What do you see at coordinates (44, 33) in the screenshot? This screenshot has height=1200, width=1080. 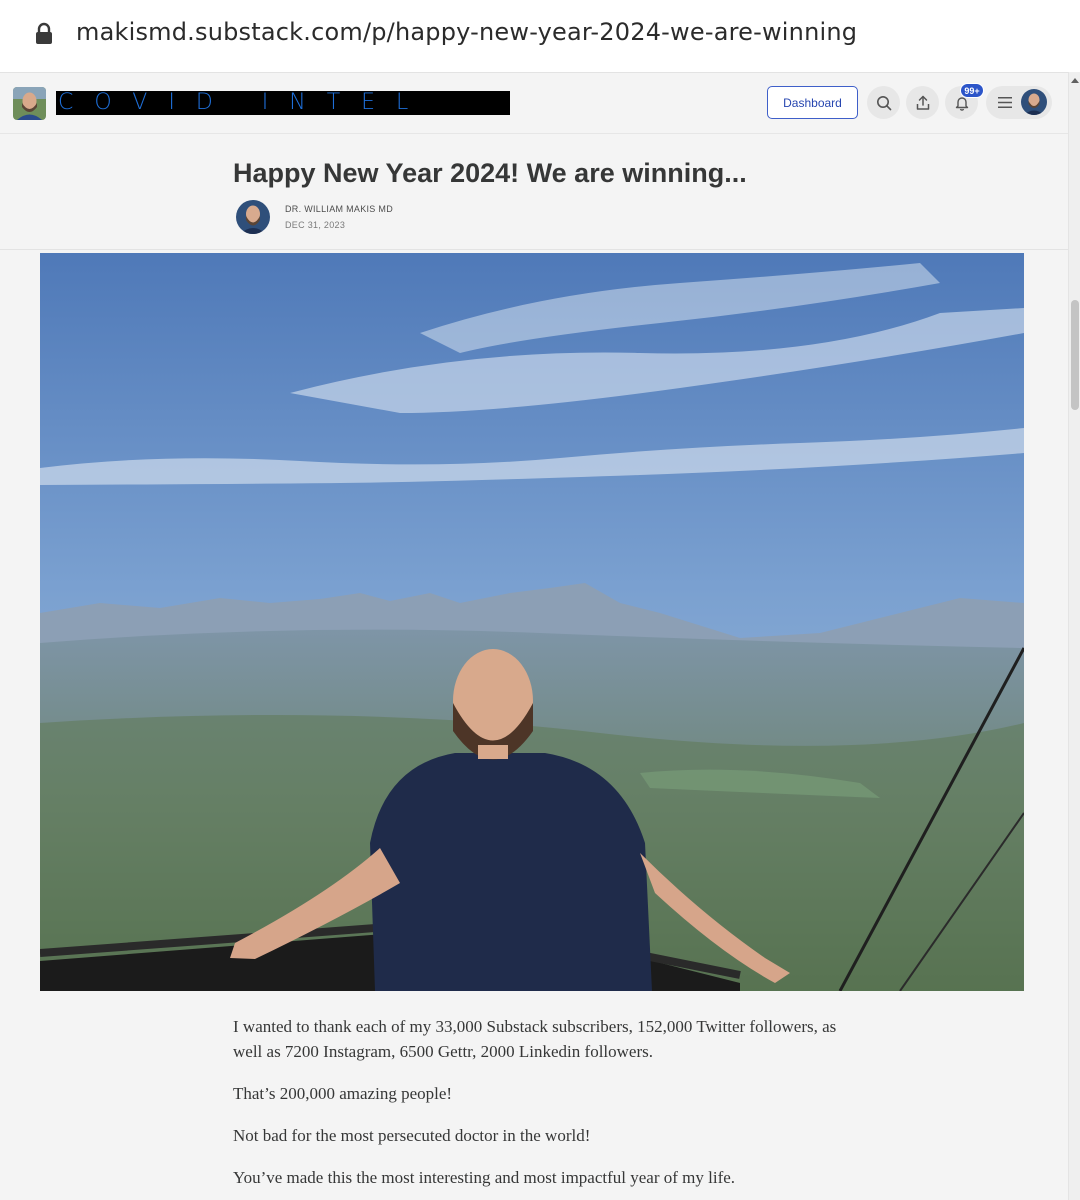 I see `lock-icon` at bounding box center [44, 33].